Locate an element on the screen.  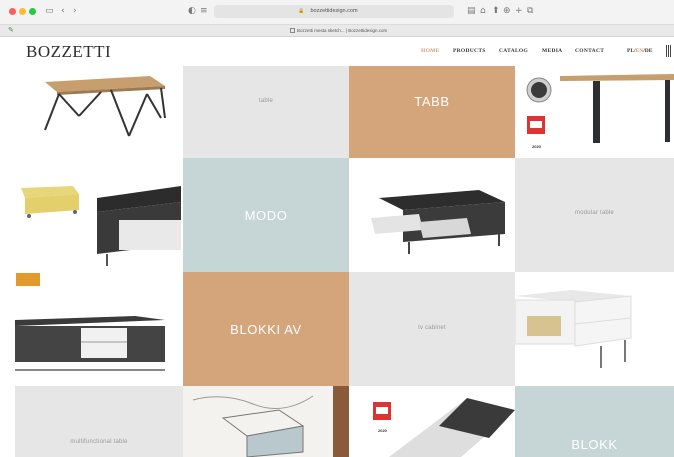
tile-tv-cabinet-image is located at coordinates (594, 329).